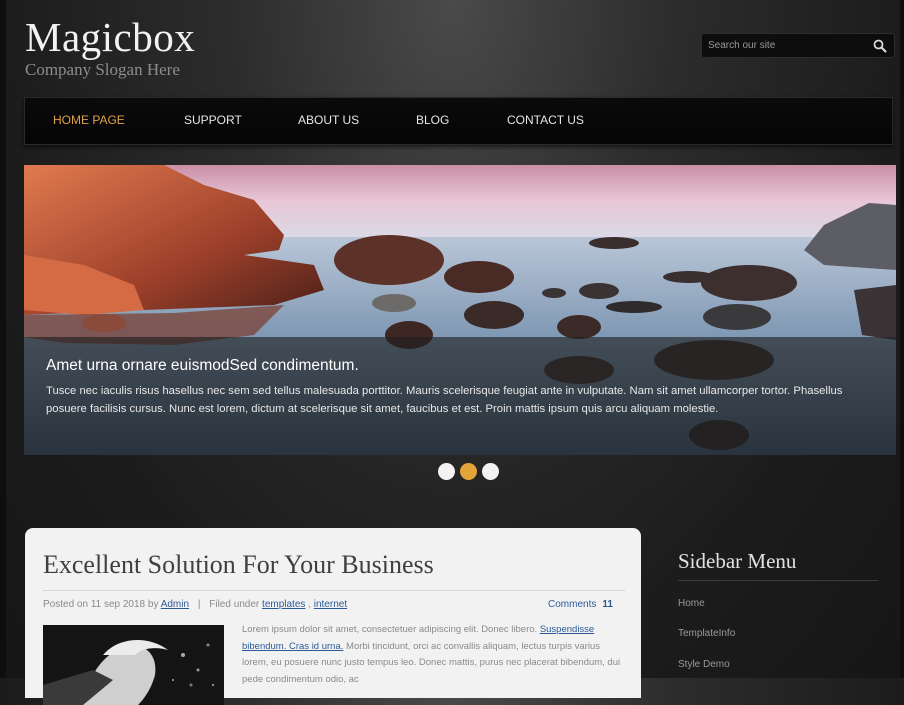  Describe the element at coordinates (328, 120) in the screenshot. I see `nav-about-us: ABOUT US` at that location.